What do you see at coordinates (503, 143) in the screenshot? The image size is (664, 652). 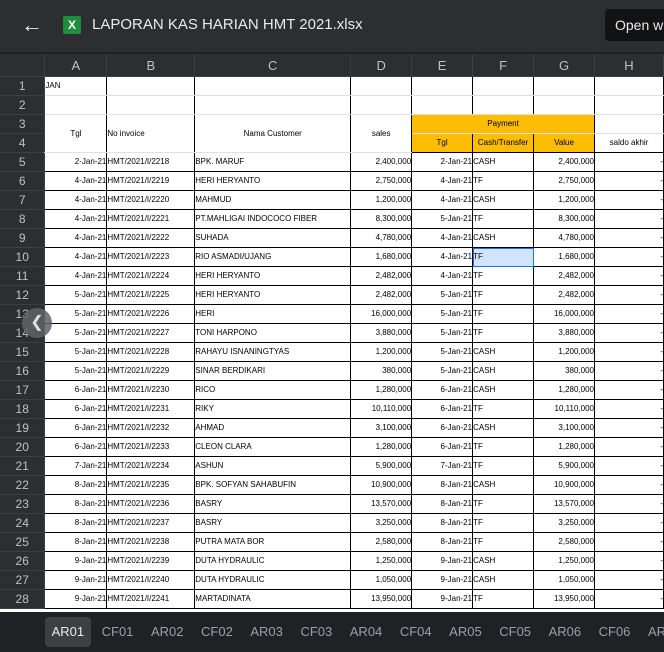 I see `header-cash-transfer: Cash/Transfer` at bounding box center [503, 143].